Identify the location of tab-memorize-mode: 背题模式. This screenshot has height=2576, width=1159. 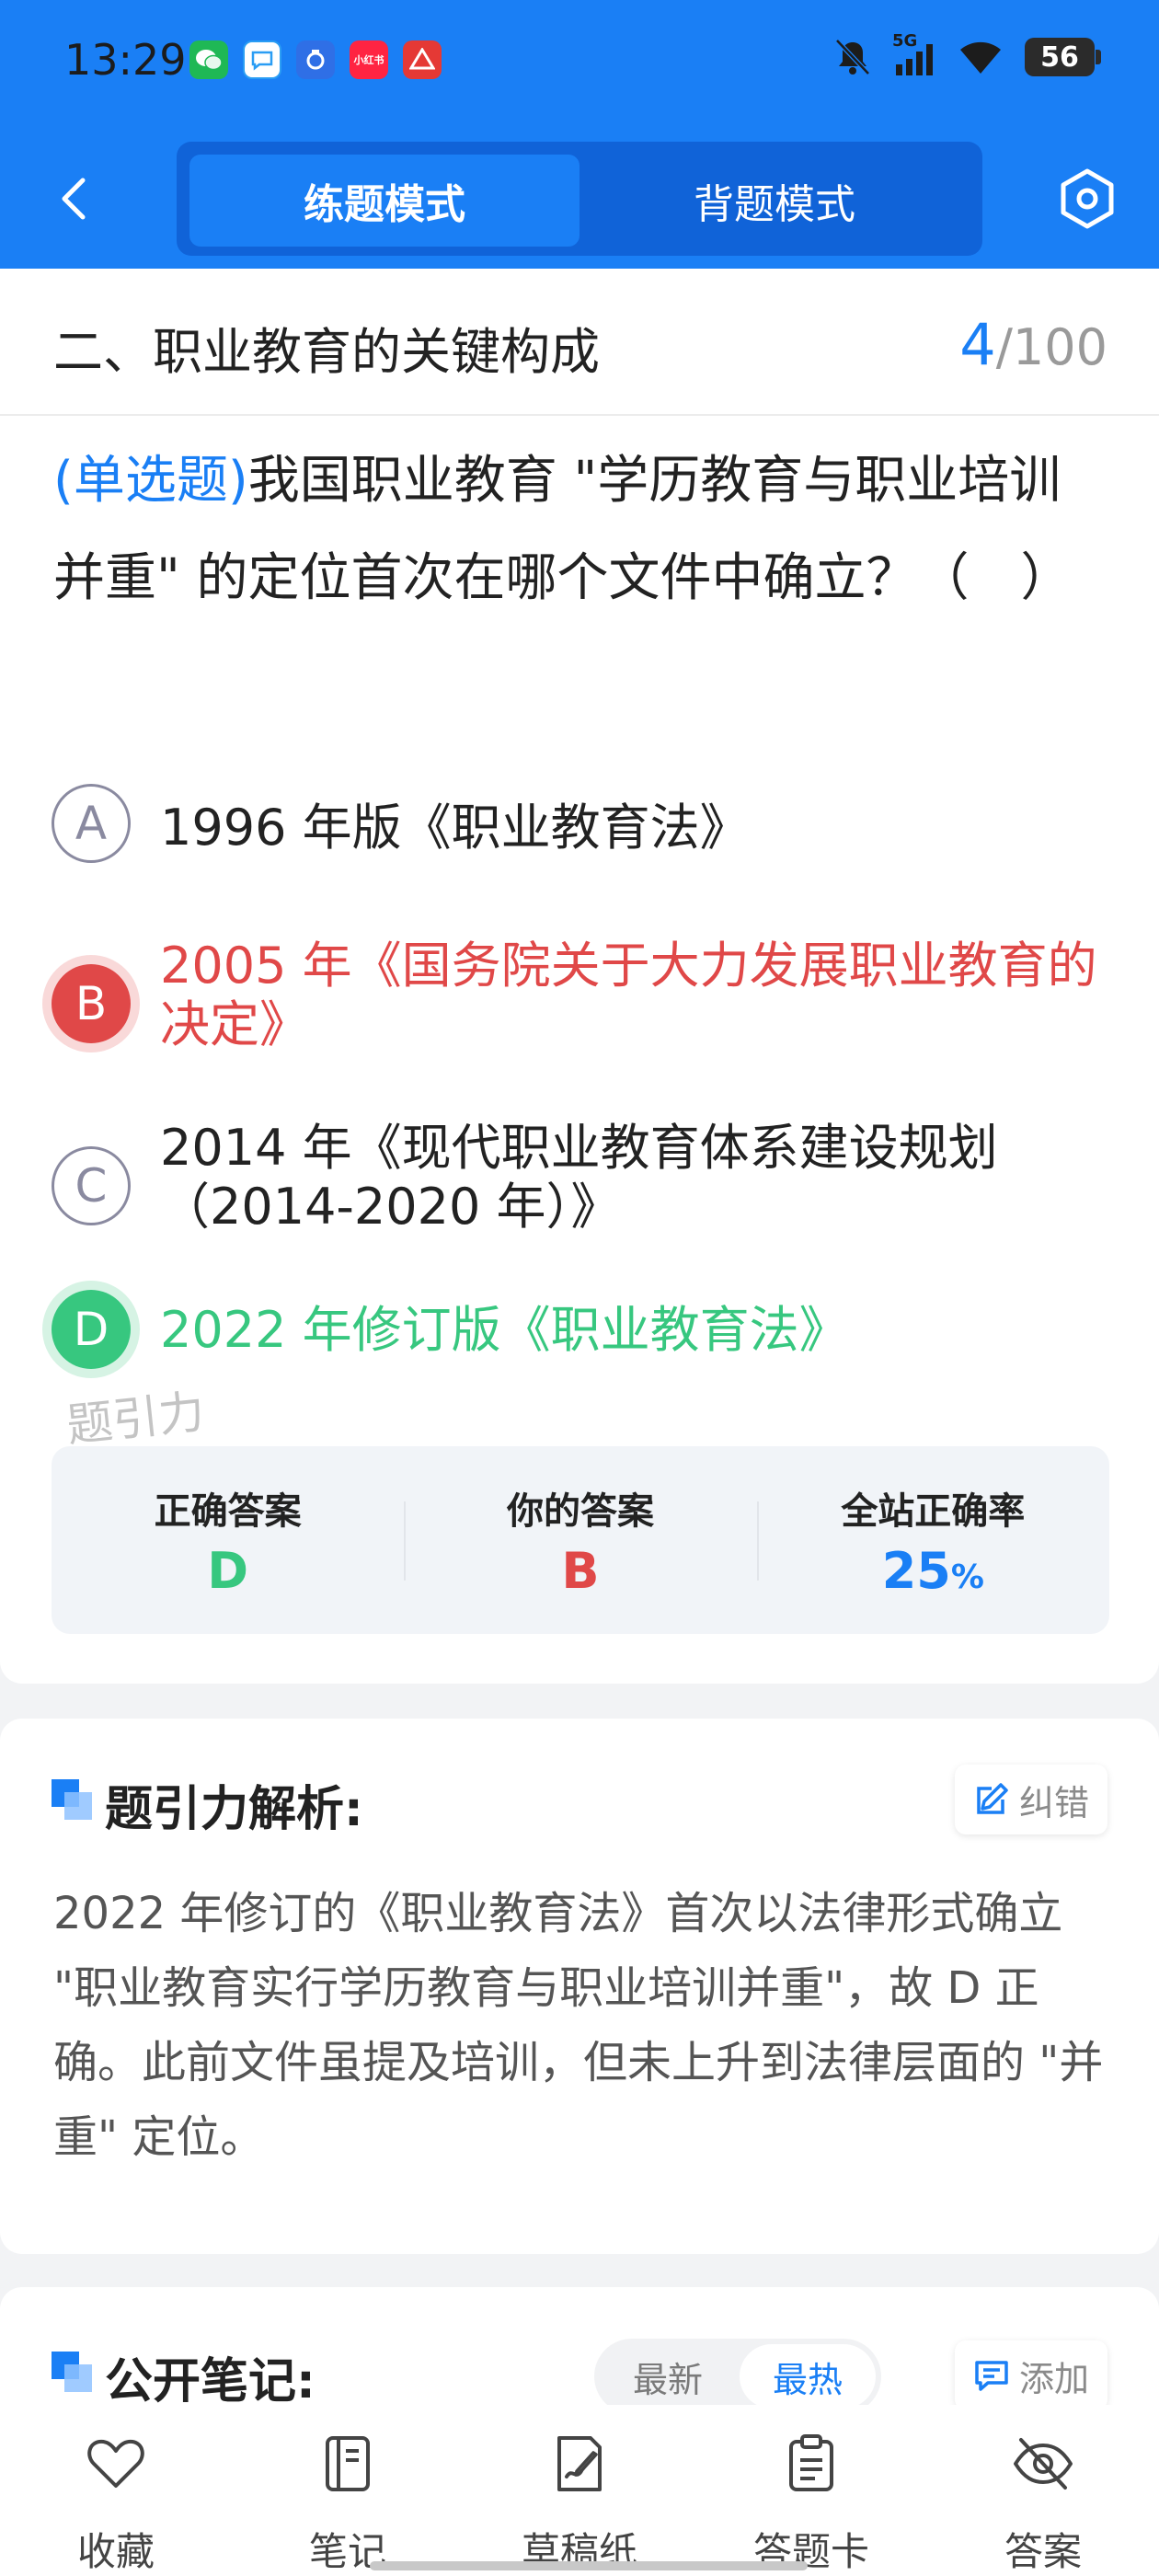
(775, 201).